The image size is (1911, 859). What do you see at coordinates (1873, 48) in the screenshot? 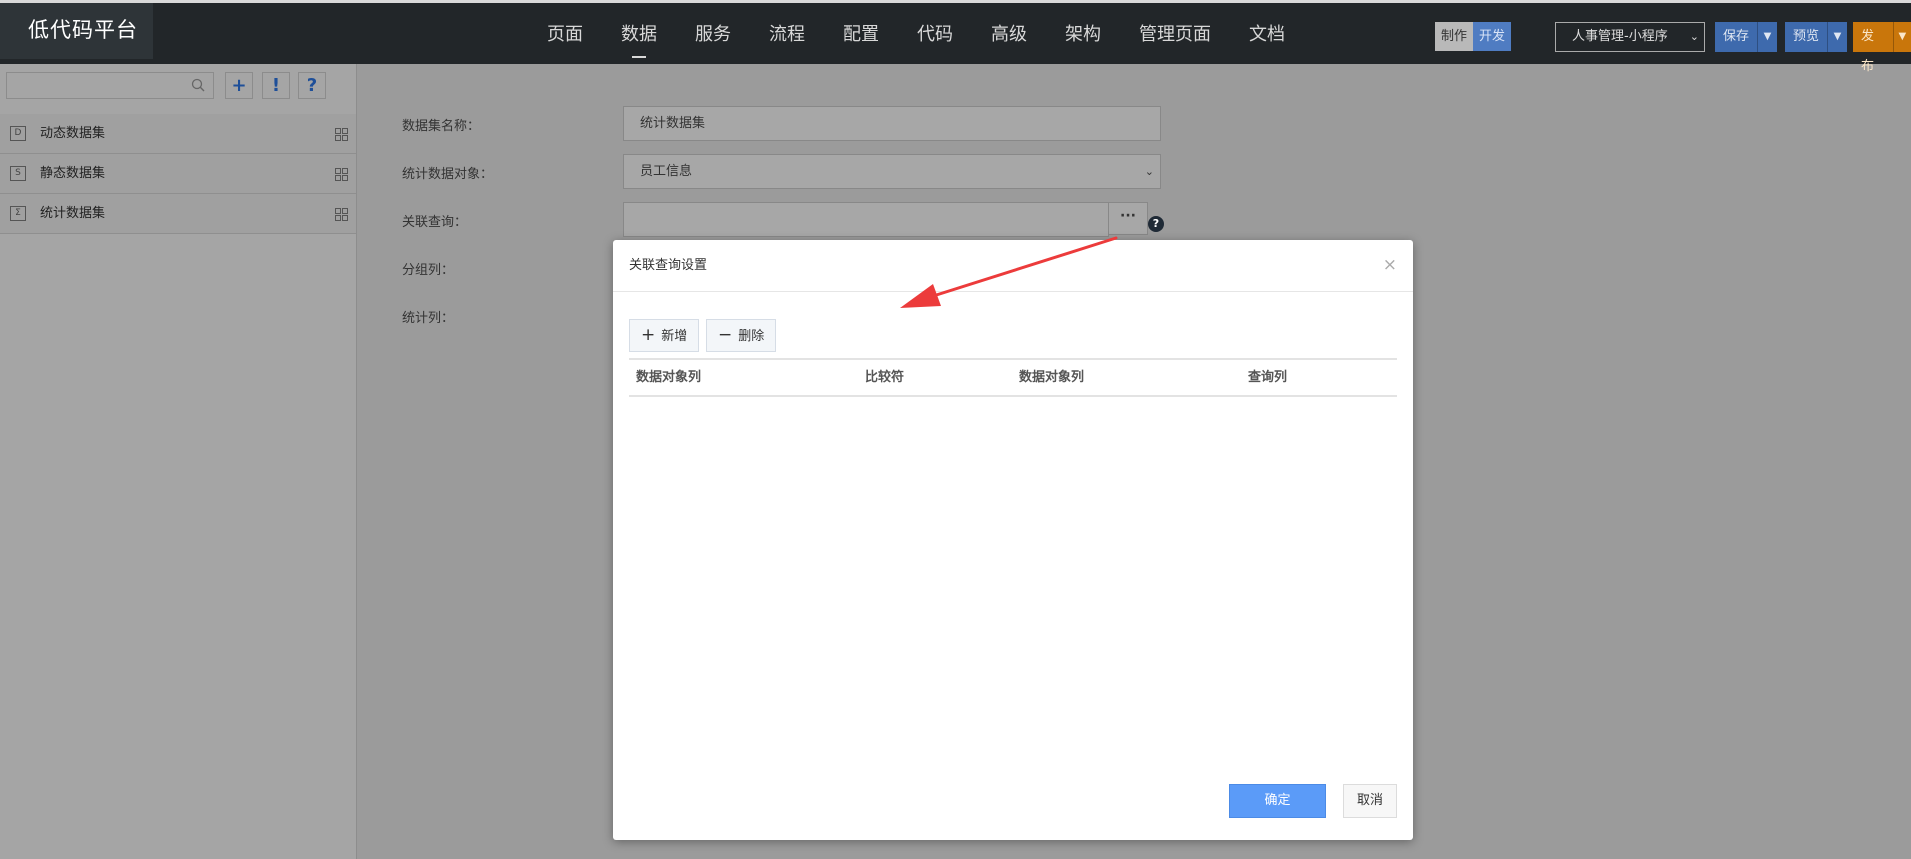
I see `publish-button: 发布` at bounding box center [1873, 48].